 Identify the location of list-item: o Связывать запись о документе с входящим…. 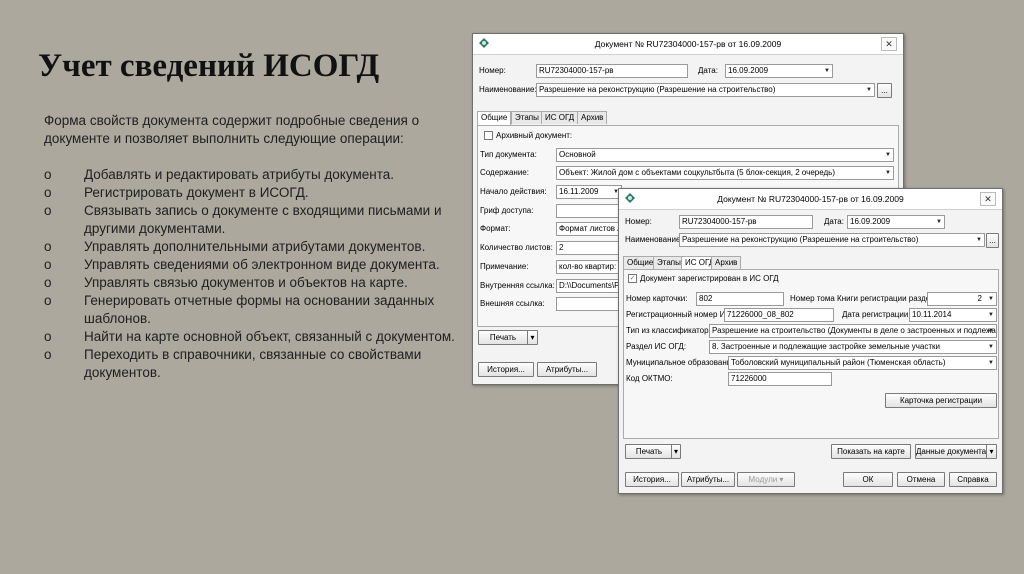
(254, 220).